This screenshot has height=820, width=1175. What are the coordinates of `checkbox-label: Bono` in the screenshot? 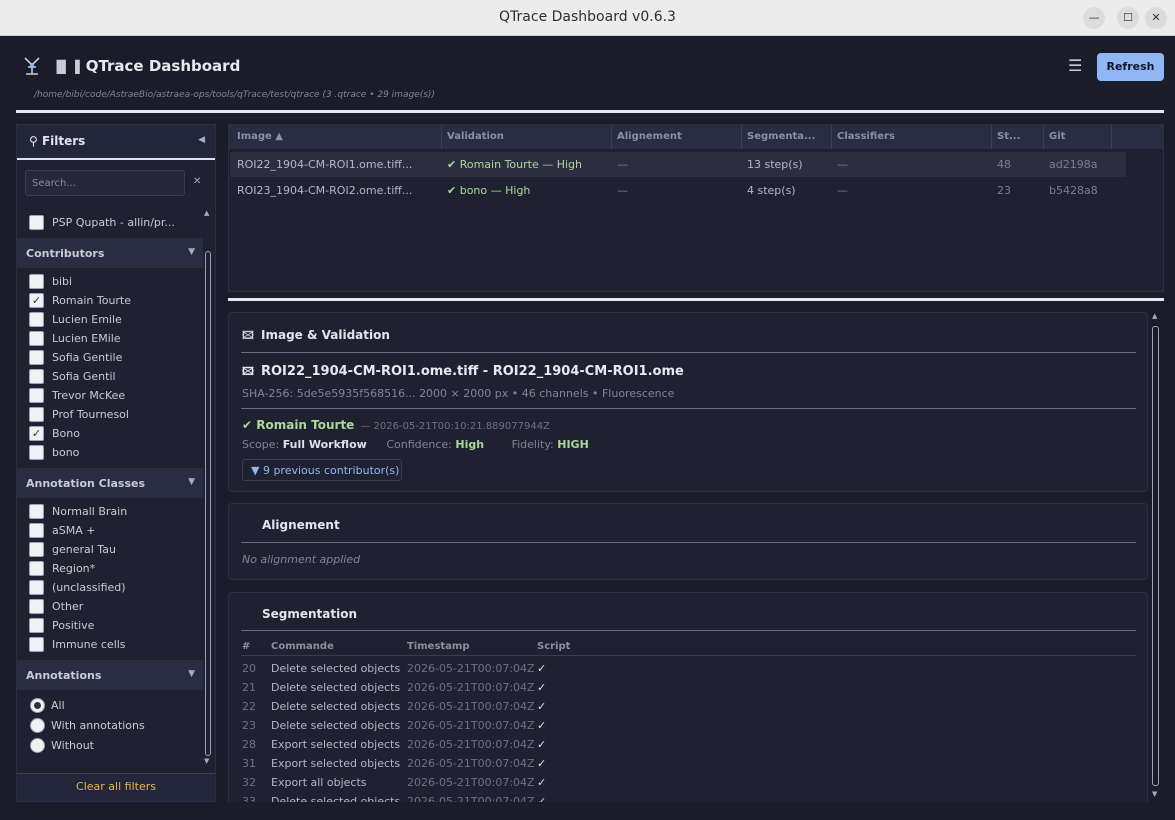 It's located at (66, 433).